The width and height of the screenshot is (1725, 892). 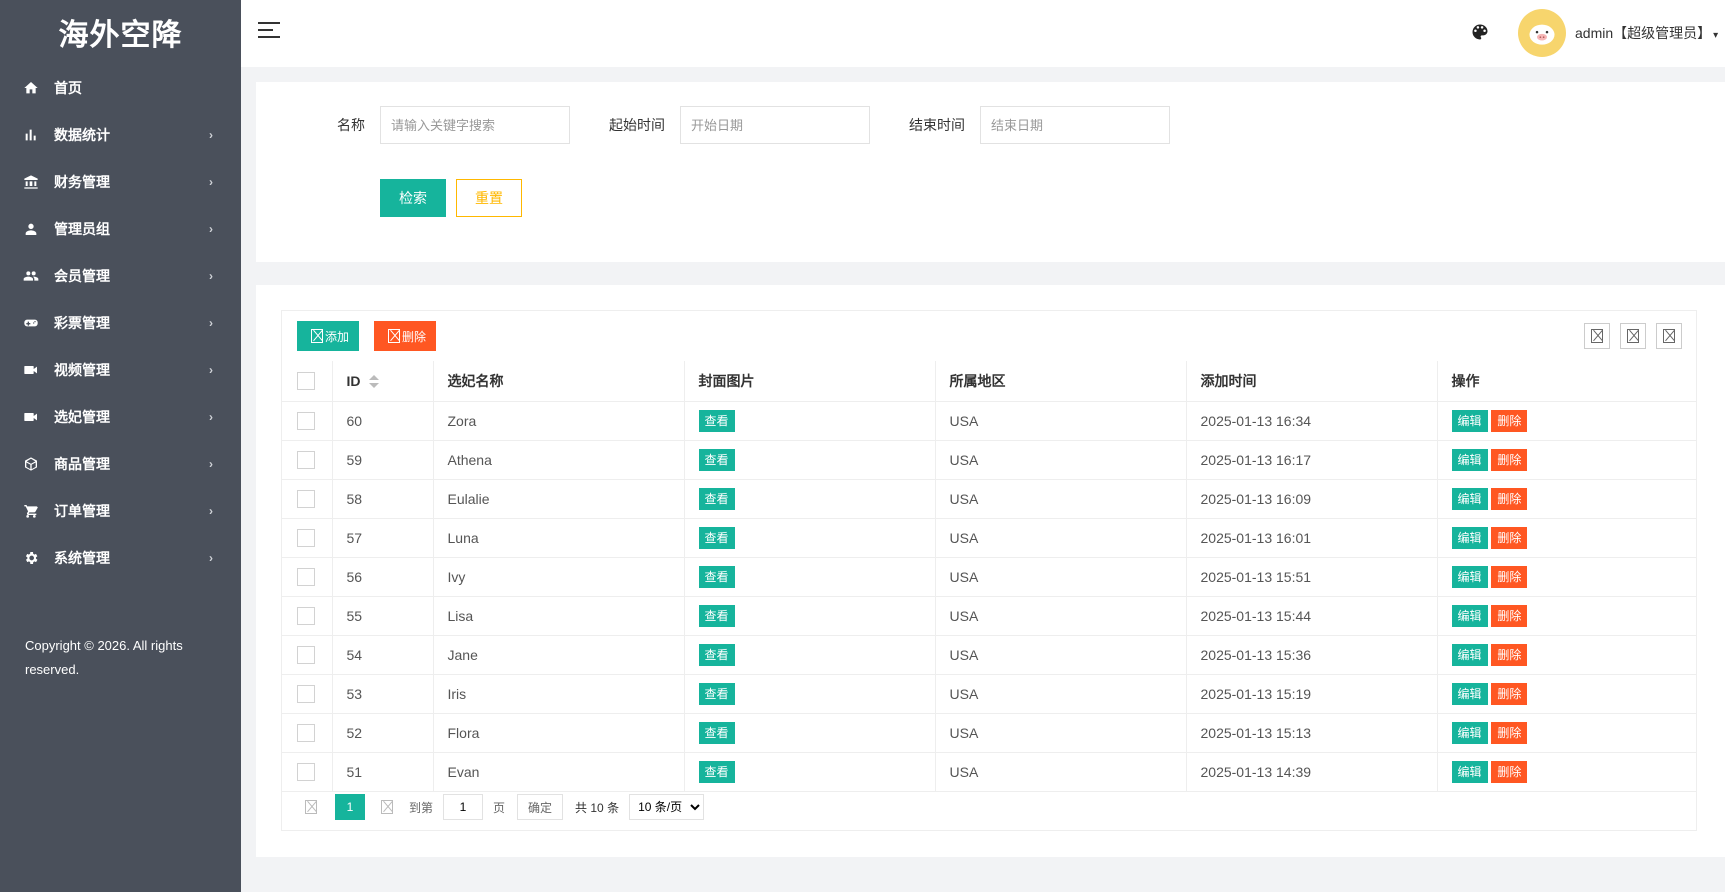 What do you see at coordinates (31, 88) in the screenshot?
I see `home-icon` at bounding box center [31, 88].